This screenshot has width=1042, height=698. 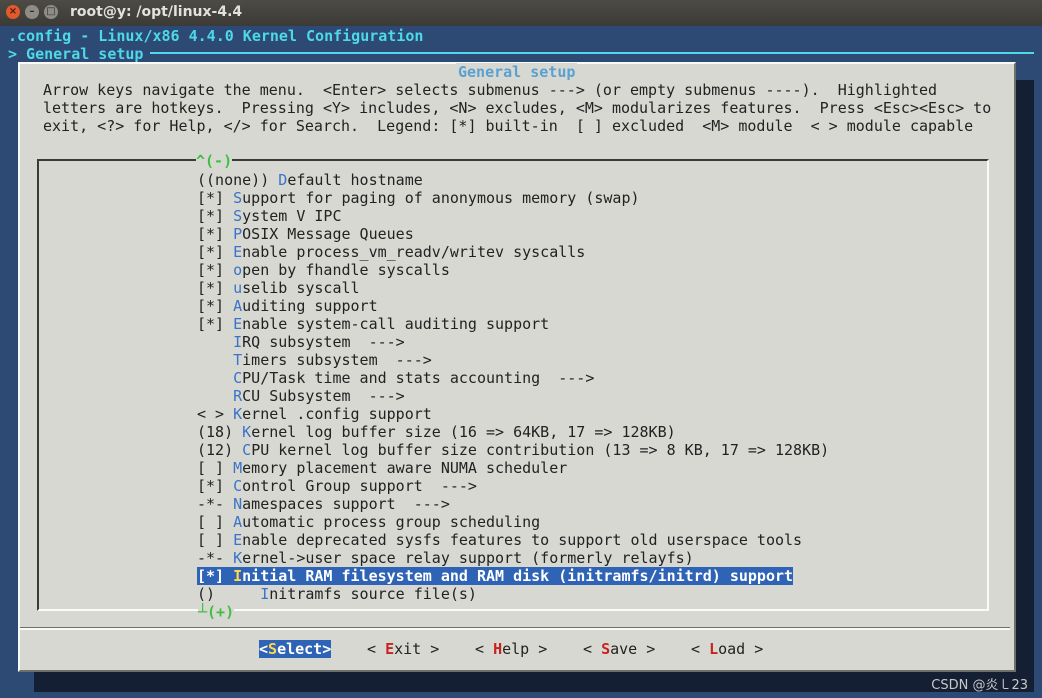 I want to click on menu-item: -*- Namespaces support --->, so click(x=323, y=504).